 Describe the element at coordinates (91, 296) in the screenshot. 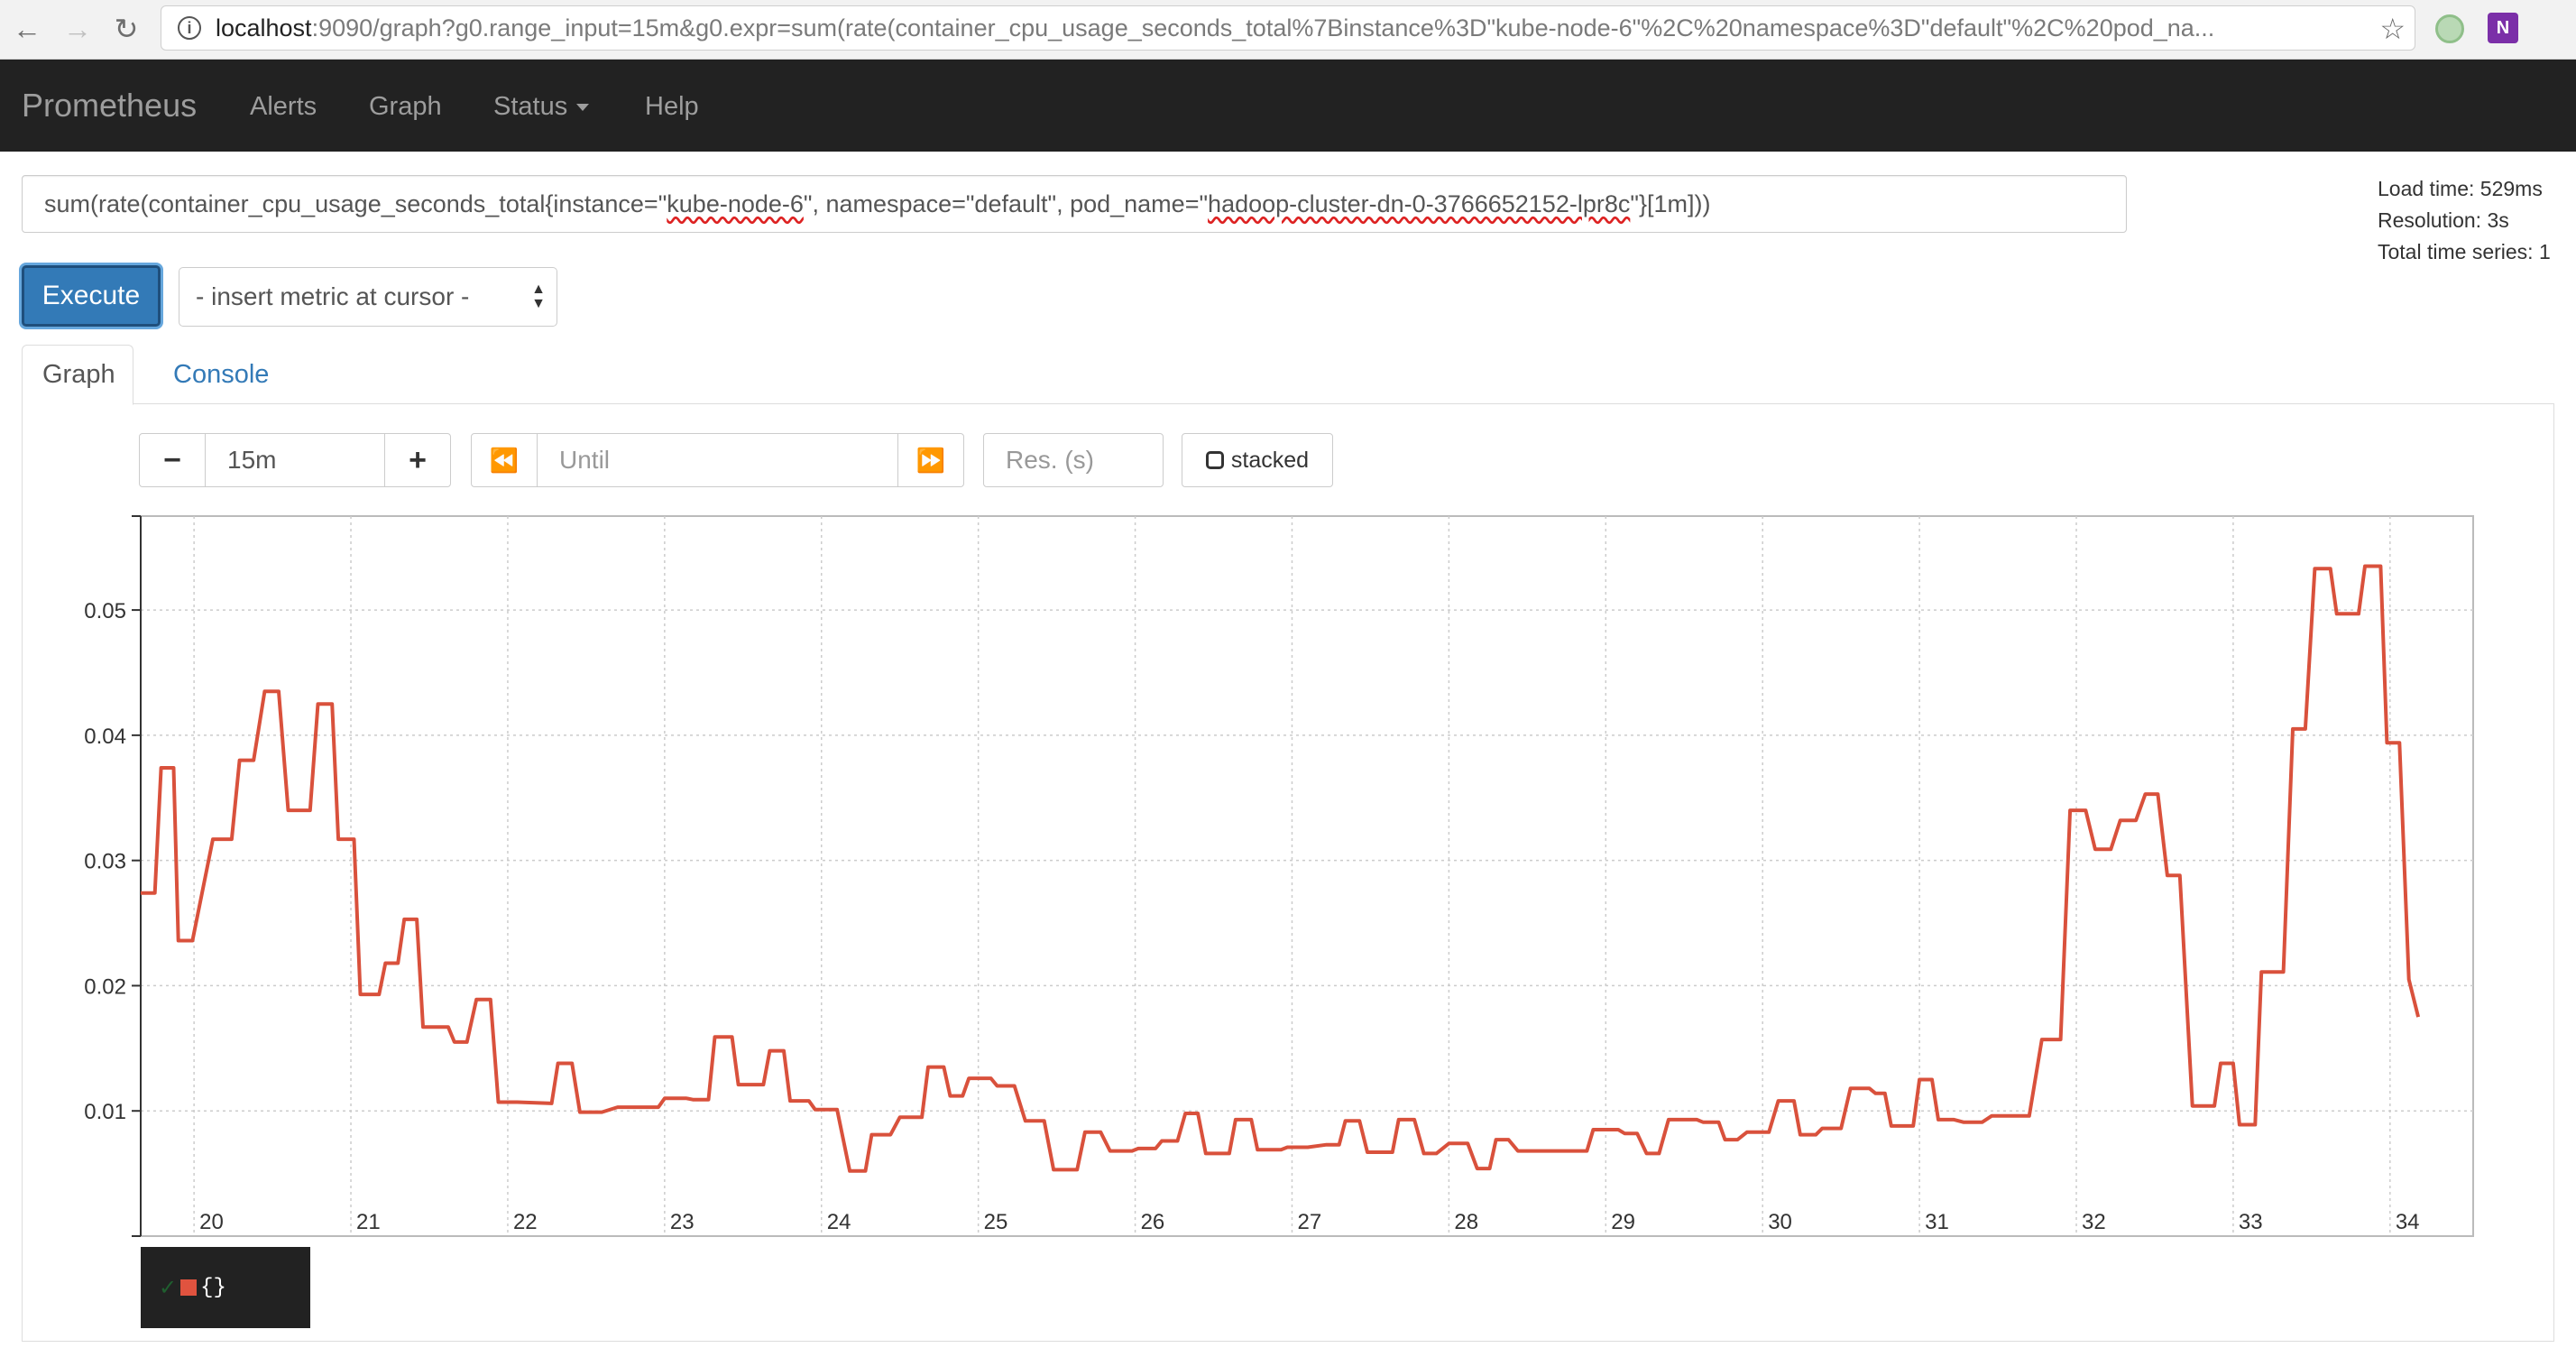

I see `execute-button: Execute` at that location.